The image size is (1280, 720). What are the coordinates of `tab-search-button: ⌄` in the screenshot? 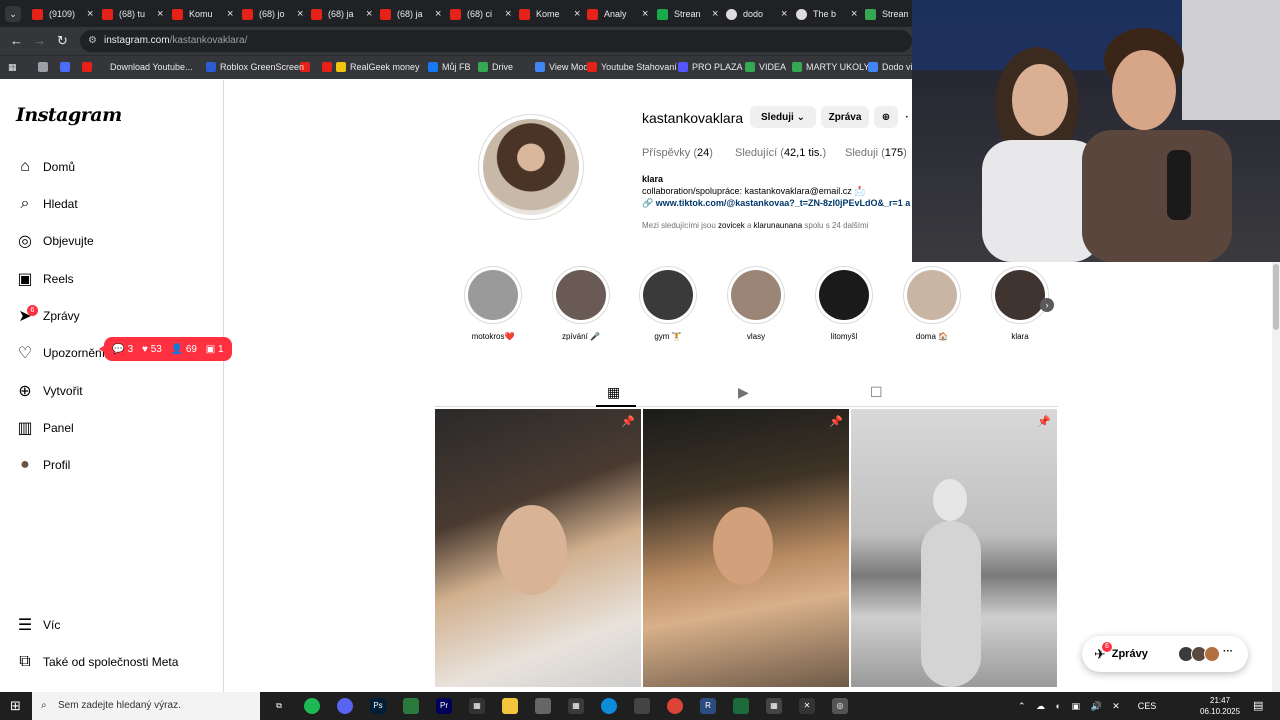 It's located at (13, 14).